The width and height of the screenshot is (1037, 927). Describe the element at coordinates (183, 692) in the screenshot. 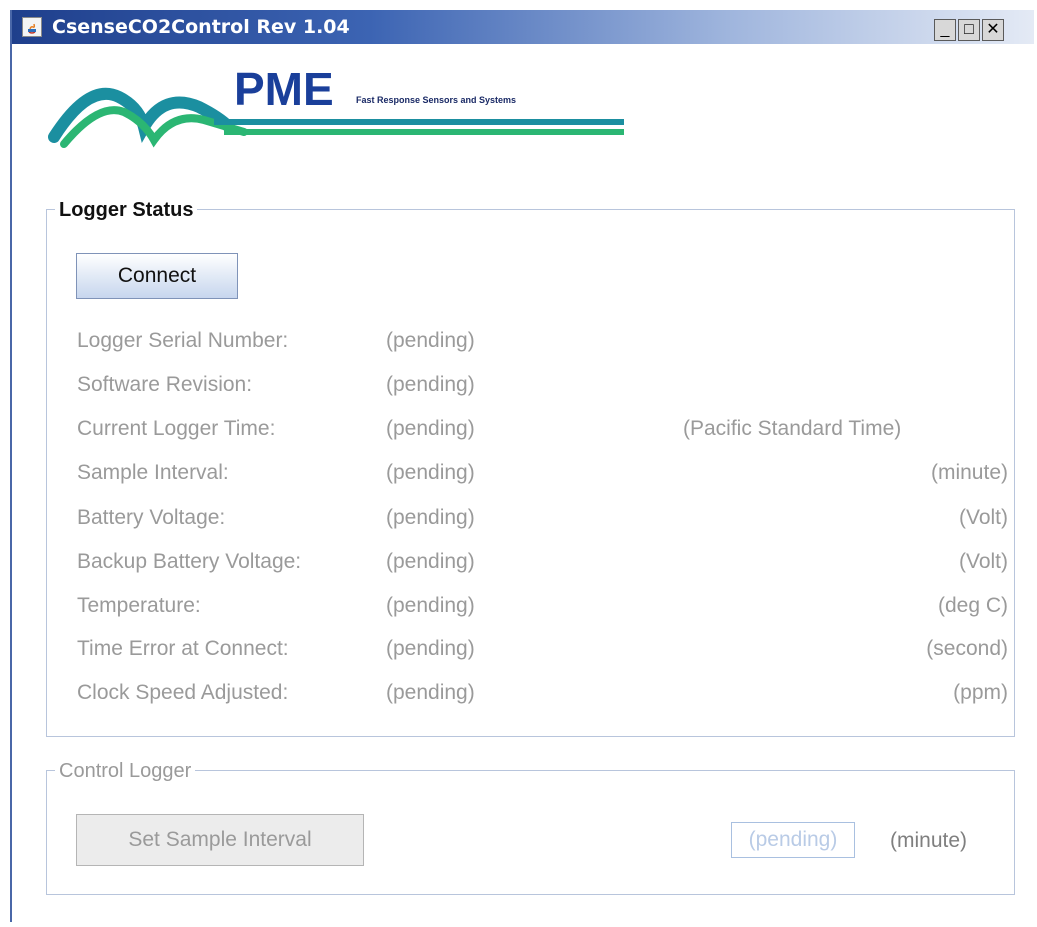

I see `row-label: Clock Speed Adjusted:` at that location.